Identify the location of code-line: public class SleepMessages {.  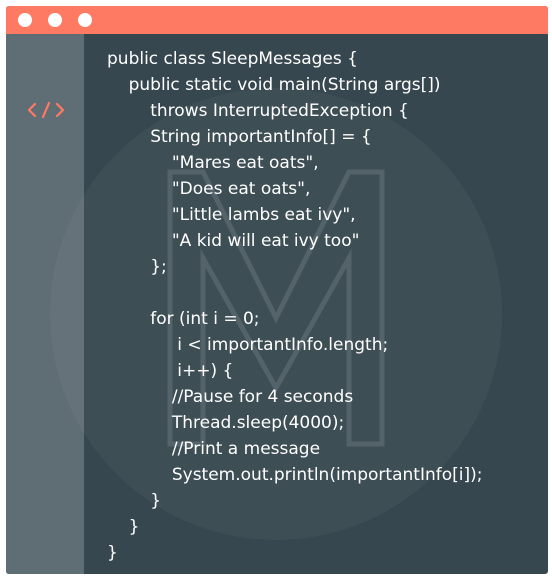
(232, 59).